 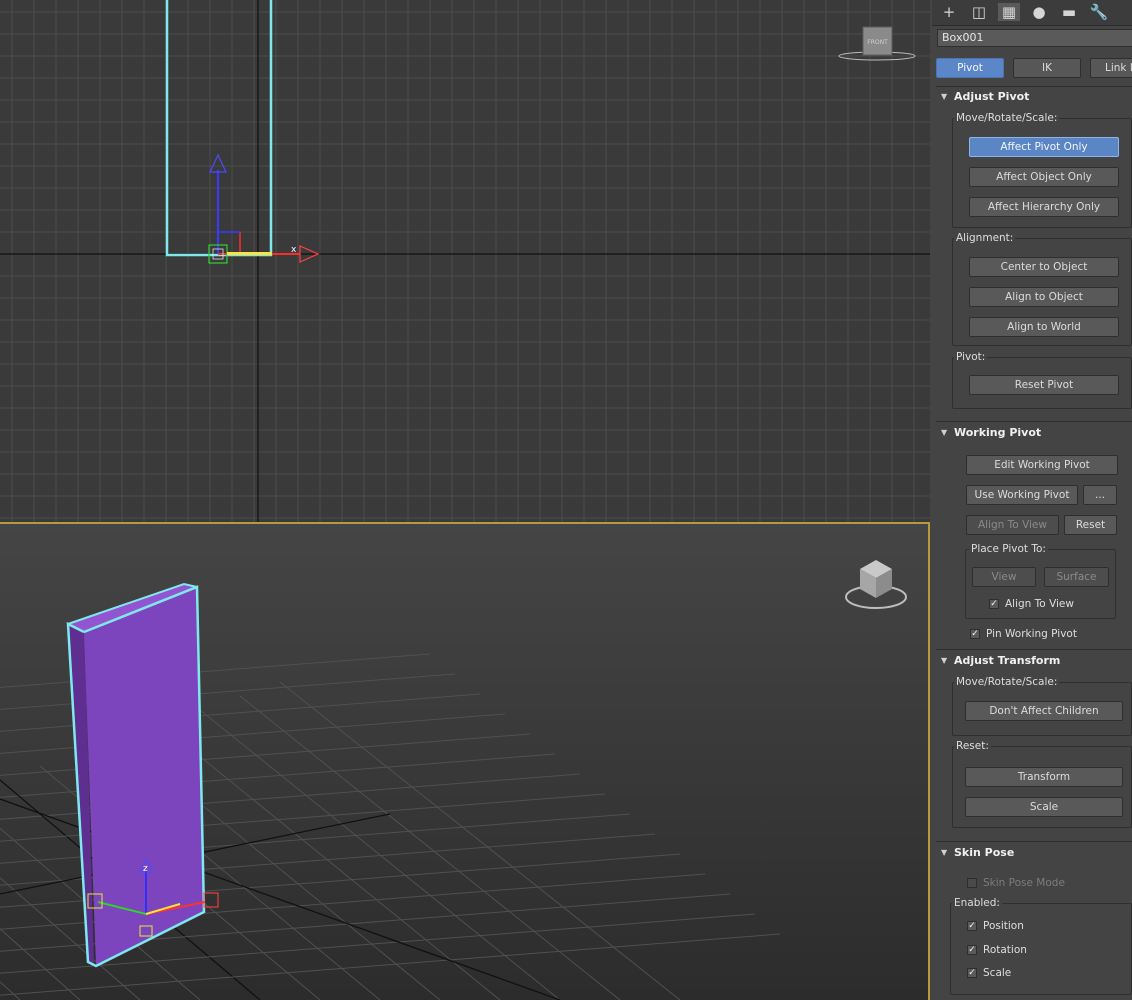 I want to click on reset-transform-button: Transform, so click(x=1044, y=777).